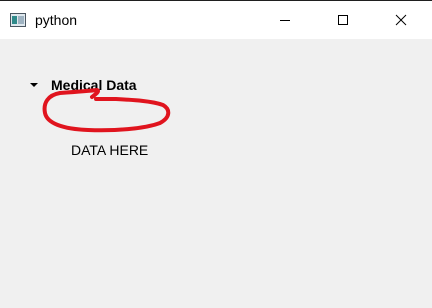 The height and width of the screenshot is (308, 432). Describe the element at coordinates (106, 110) in the screenshot. I see `red-circle-annotation` at that location.